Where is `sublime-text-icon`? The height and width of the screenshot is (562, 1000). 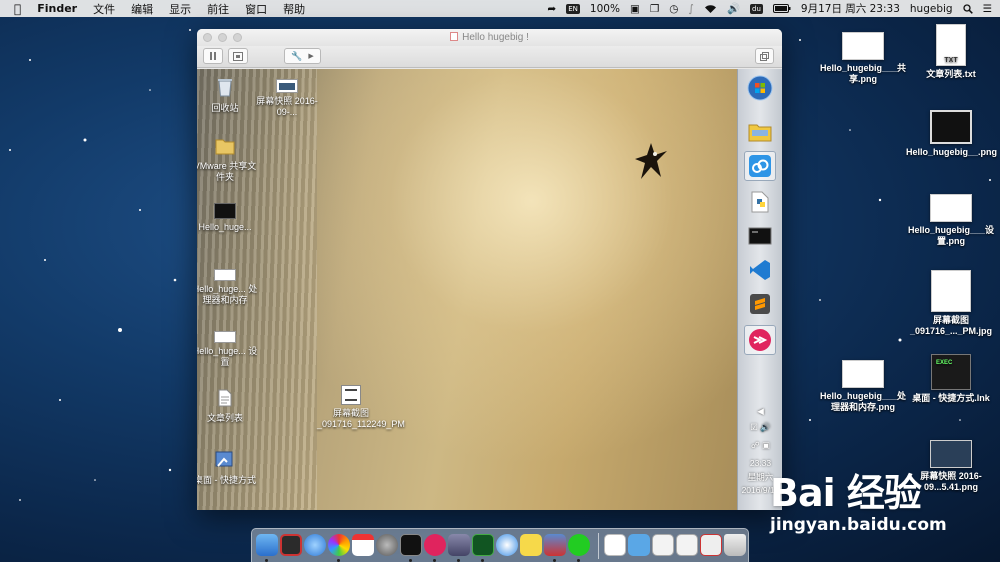
sublime-text-icon is located at coordinates (760, 304).